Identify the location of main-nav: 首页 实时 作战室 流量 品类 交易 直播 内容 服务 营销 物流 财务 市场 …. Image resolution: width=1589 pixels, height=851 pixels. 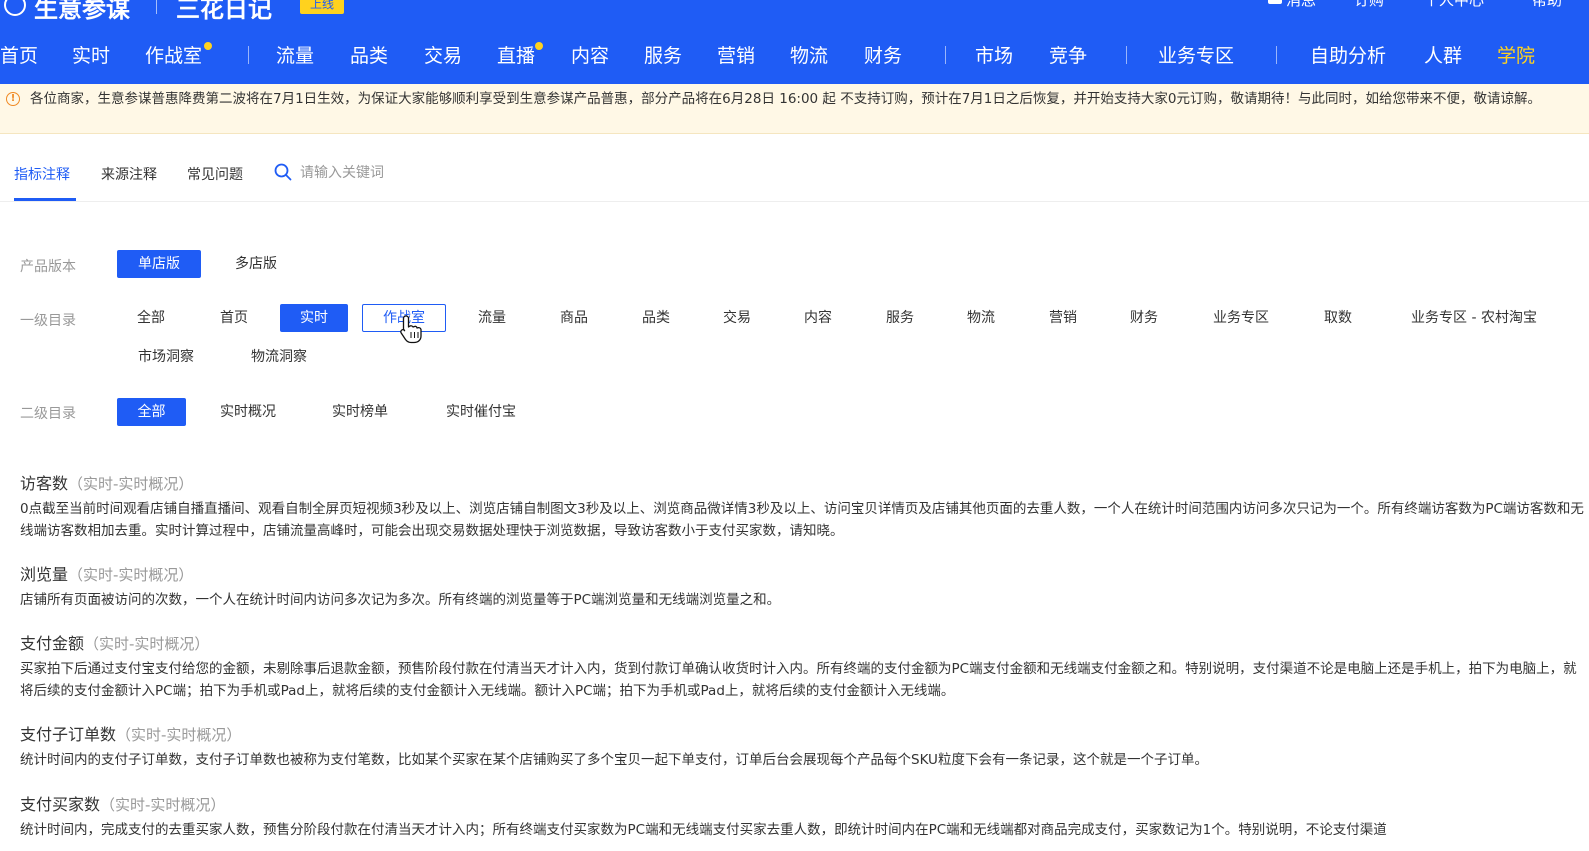
(794, 54).